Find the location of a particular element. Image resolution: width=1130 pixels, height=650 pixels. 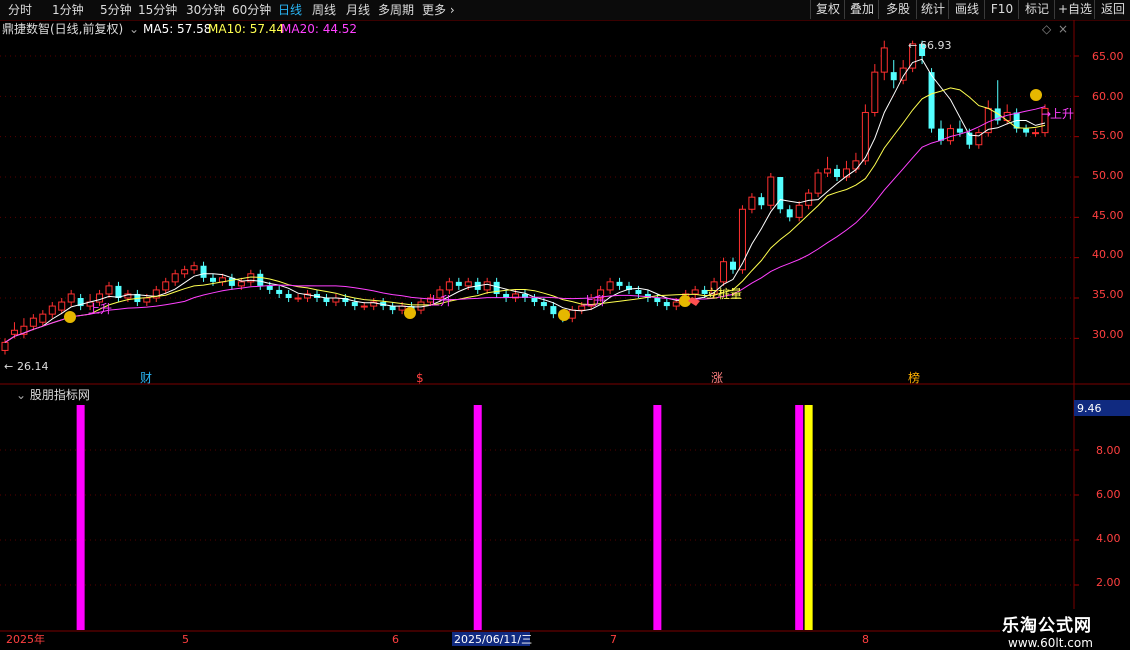

watermark-logo: 乐淘公式网 www.60lt.com is located at coordinates (1065, 629).